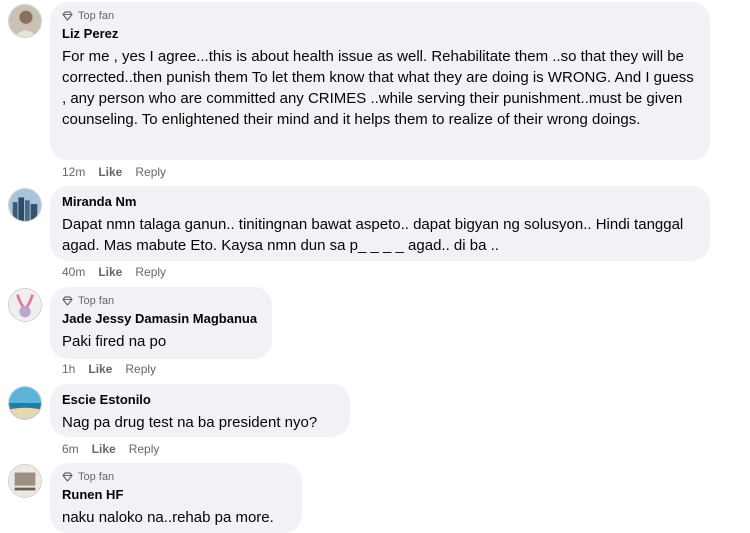 Image resolution: width=750 pixels, height=533 pixels. I want to click on comment-text: naku naloko na..rehab pa more., so click(168, 517).